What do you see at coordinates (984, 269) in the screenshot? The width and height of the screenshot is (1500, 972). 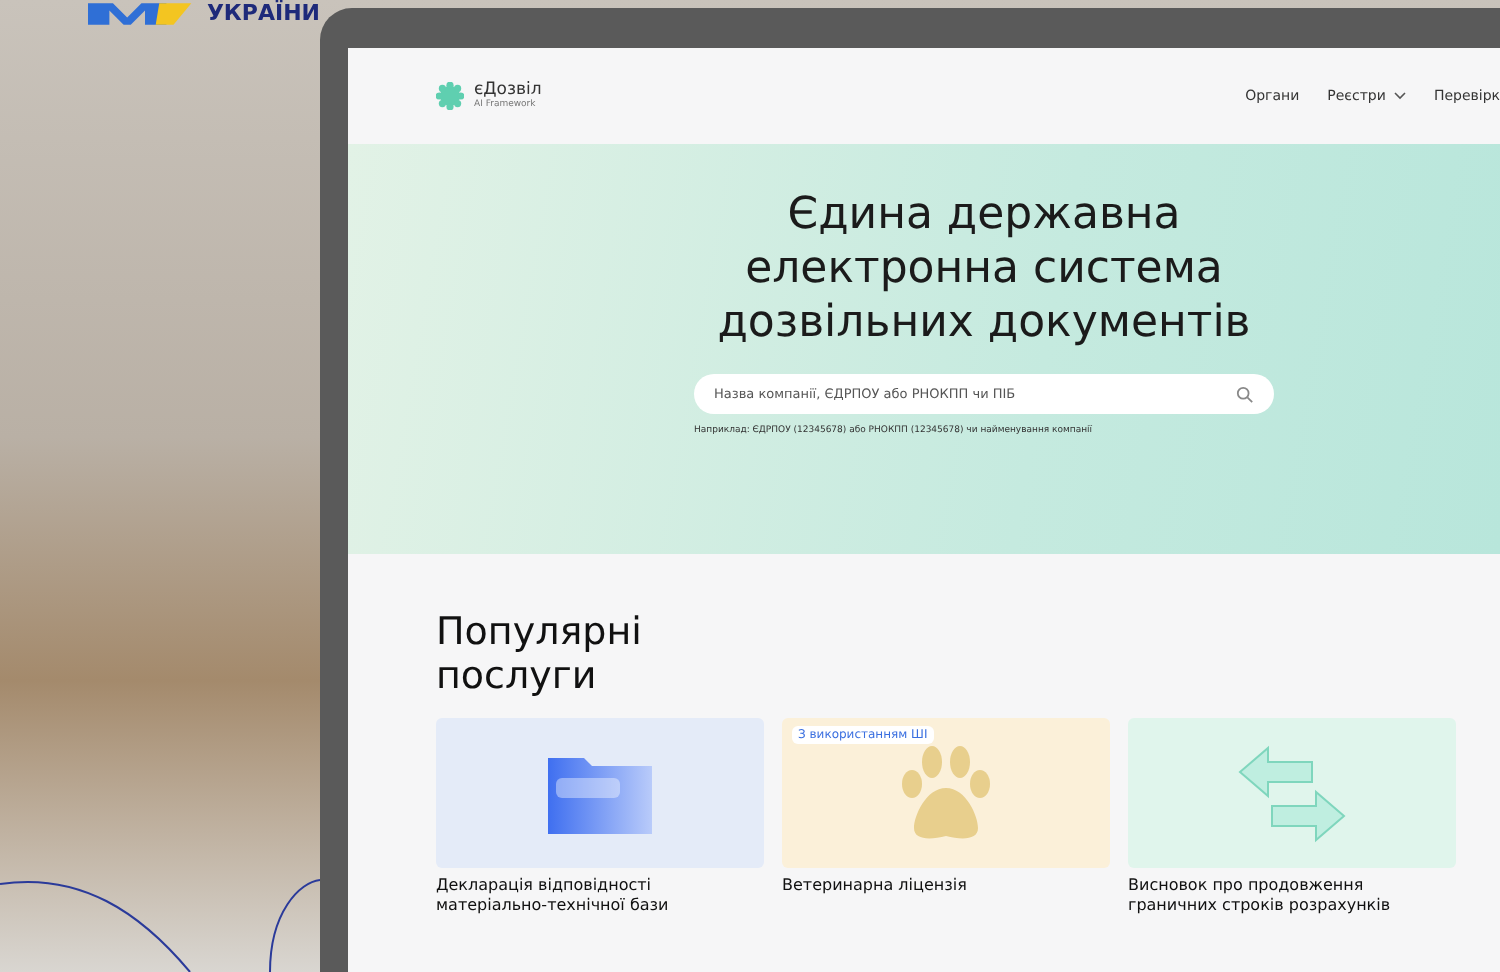 I see `hero-title: Єдина державна електронна система дозвільних документів` at bounding box center [984, 269].